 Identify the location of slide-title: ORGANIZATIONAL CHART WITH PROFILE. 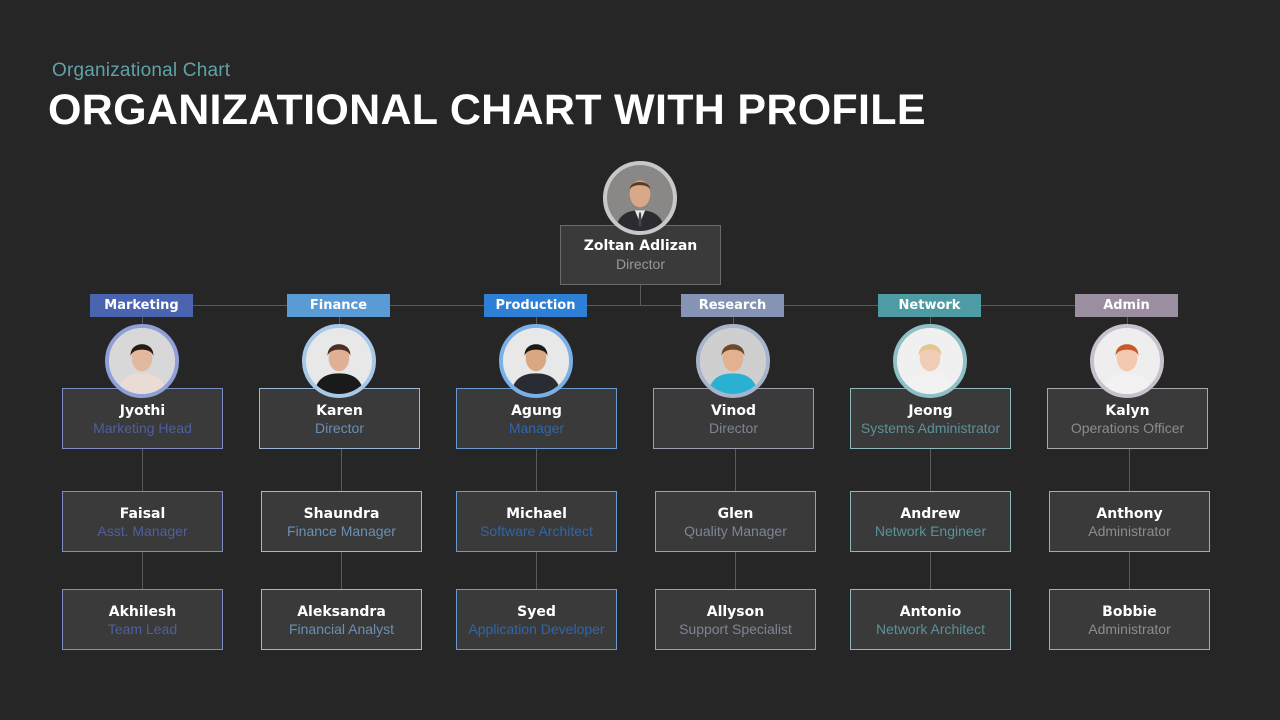
(487, 110).